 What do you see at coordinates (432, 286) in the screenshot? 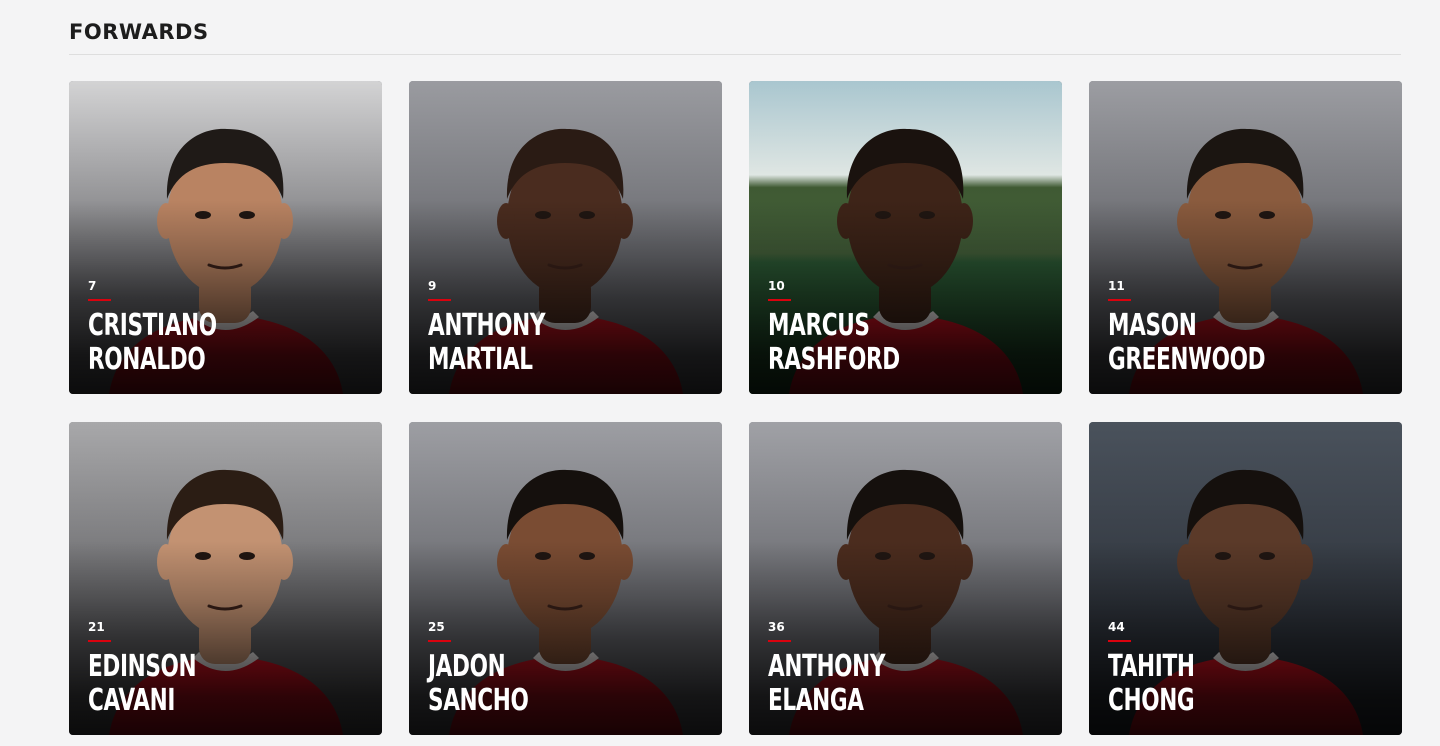
I see `player-number: 9` at bounding box center [432, 286].